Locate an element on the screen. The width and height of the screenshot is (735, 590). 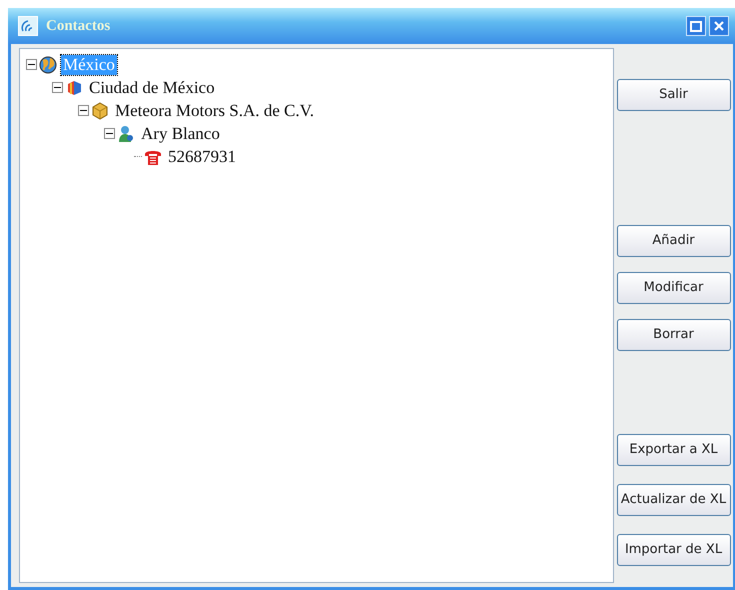
action-button: Modificar is located at coordinates (673, 288).